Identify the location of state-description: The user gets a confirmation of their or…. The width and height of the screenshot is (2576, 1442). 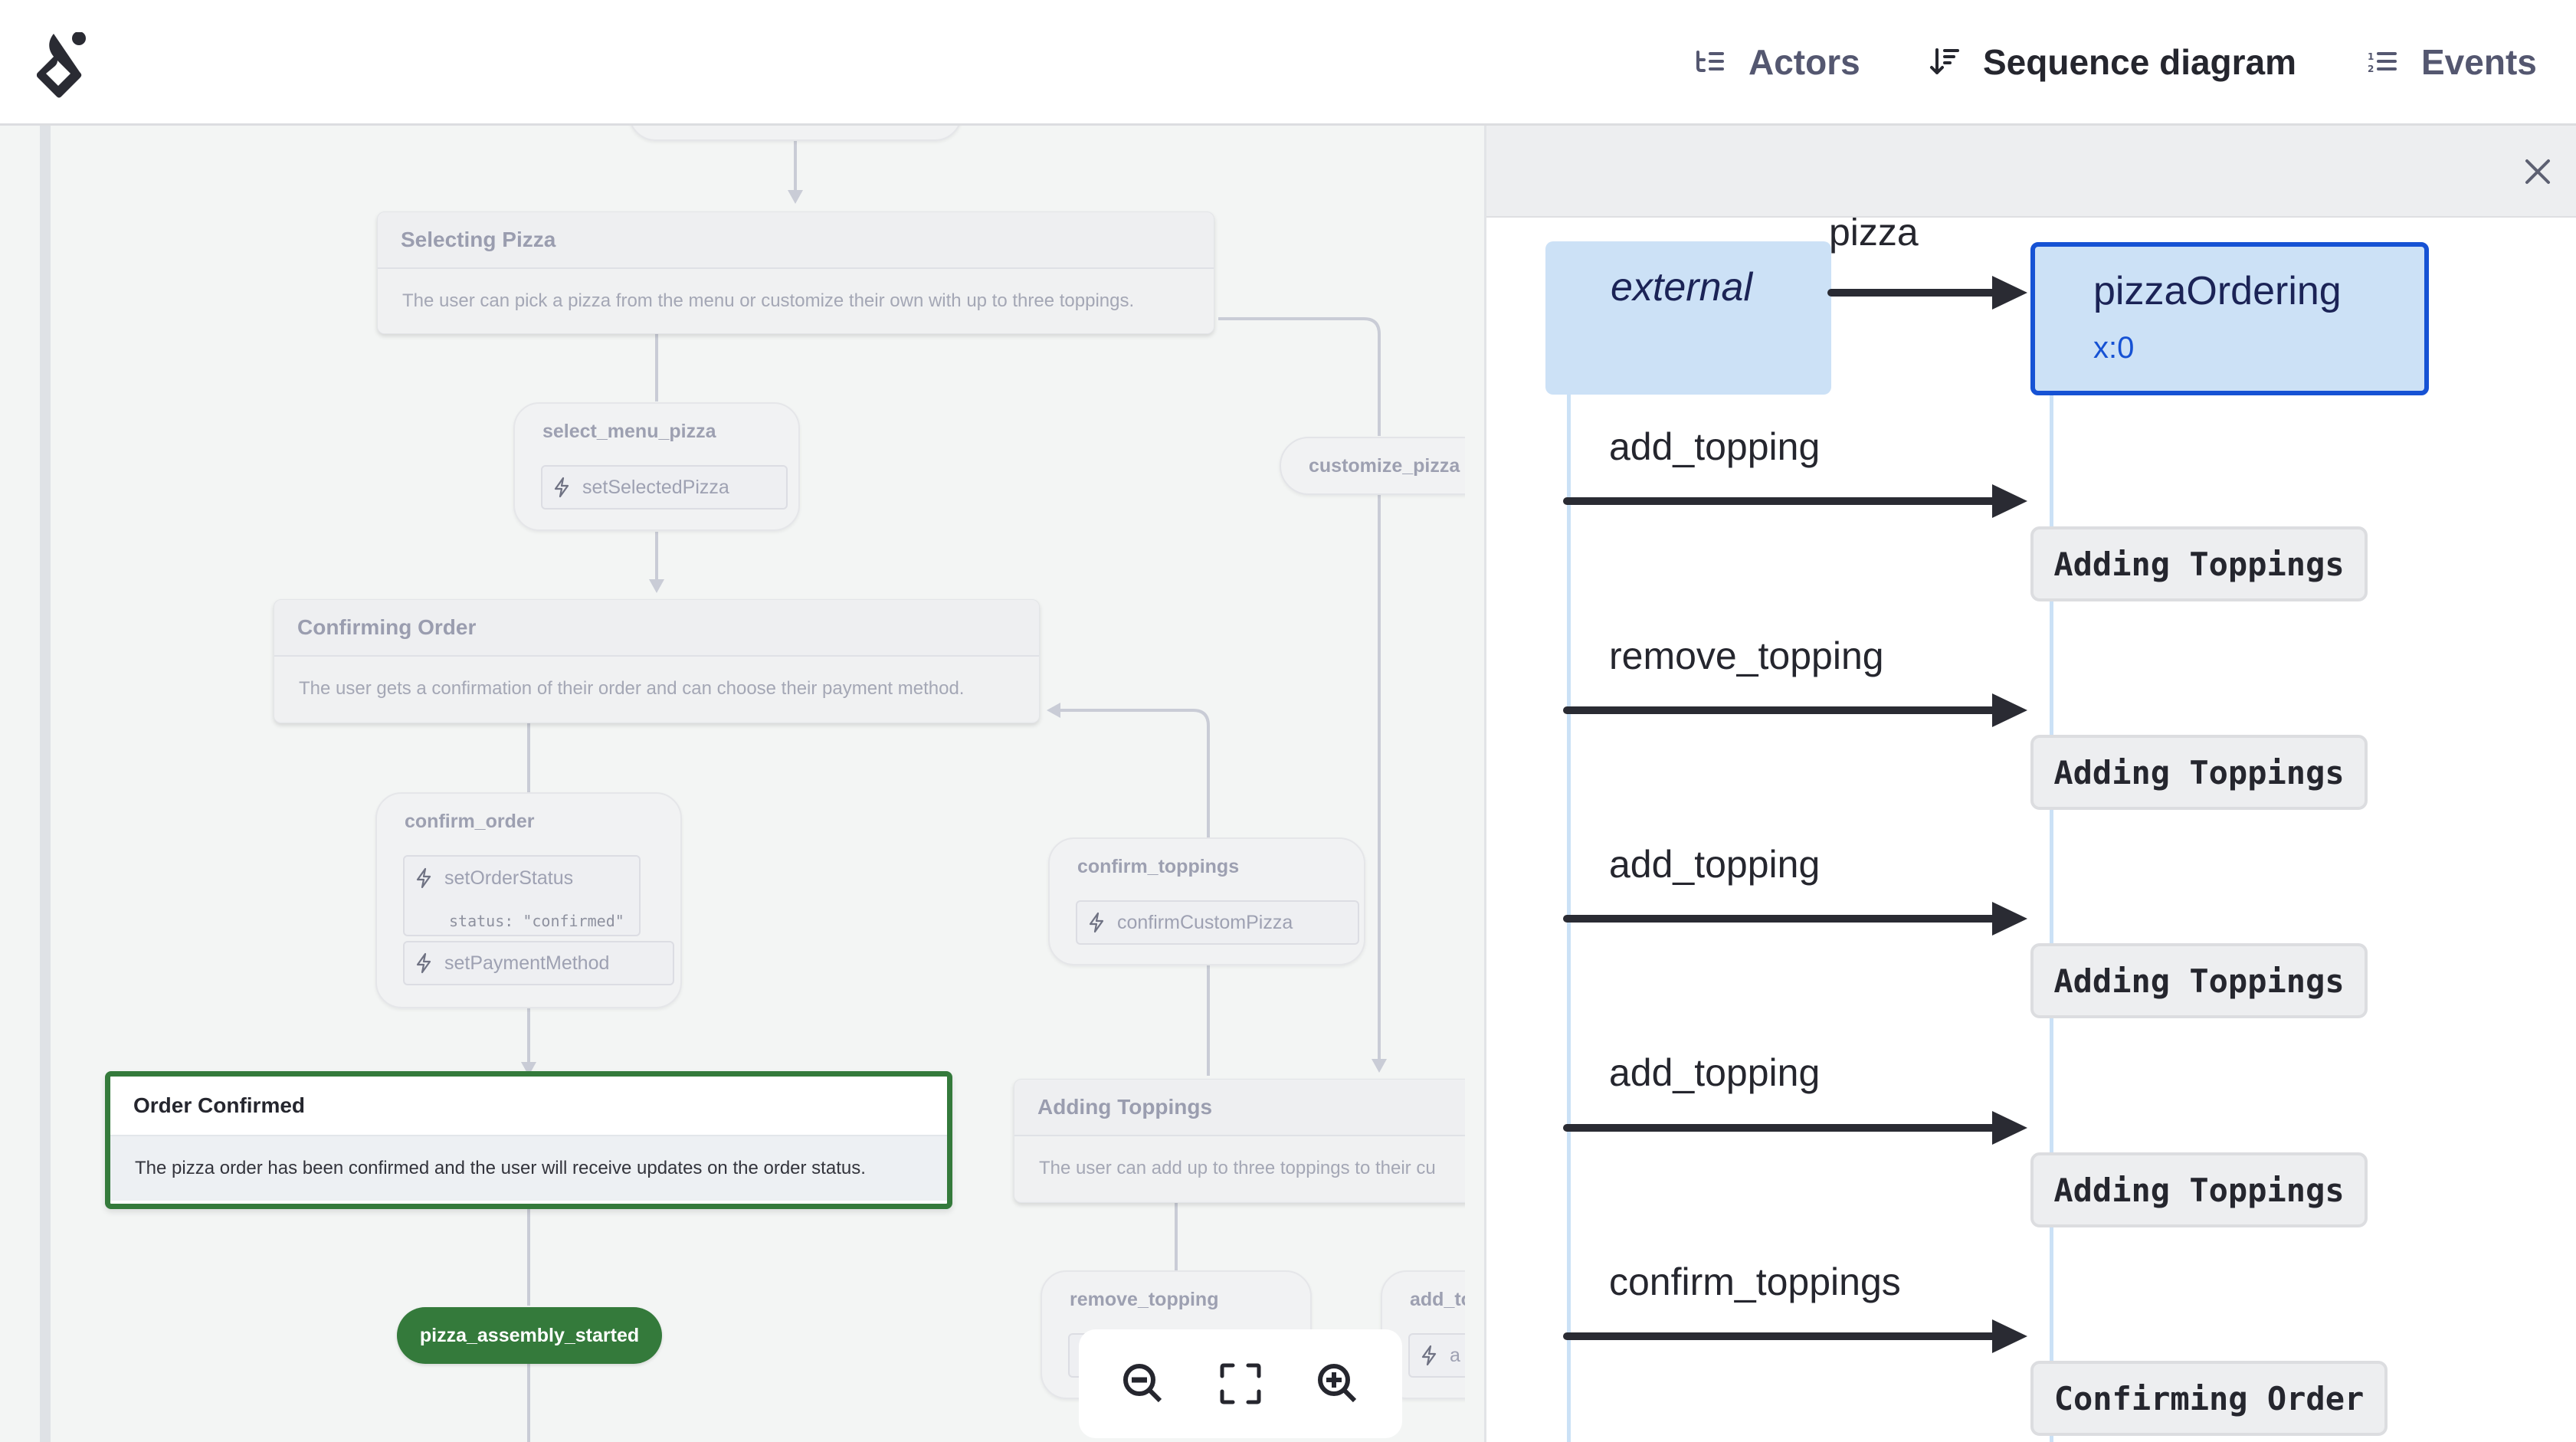
(657, 689).